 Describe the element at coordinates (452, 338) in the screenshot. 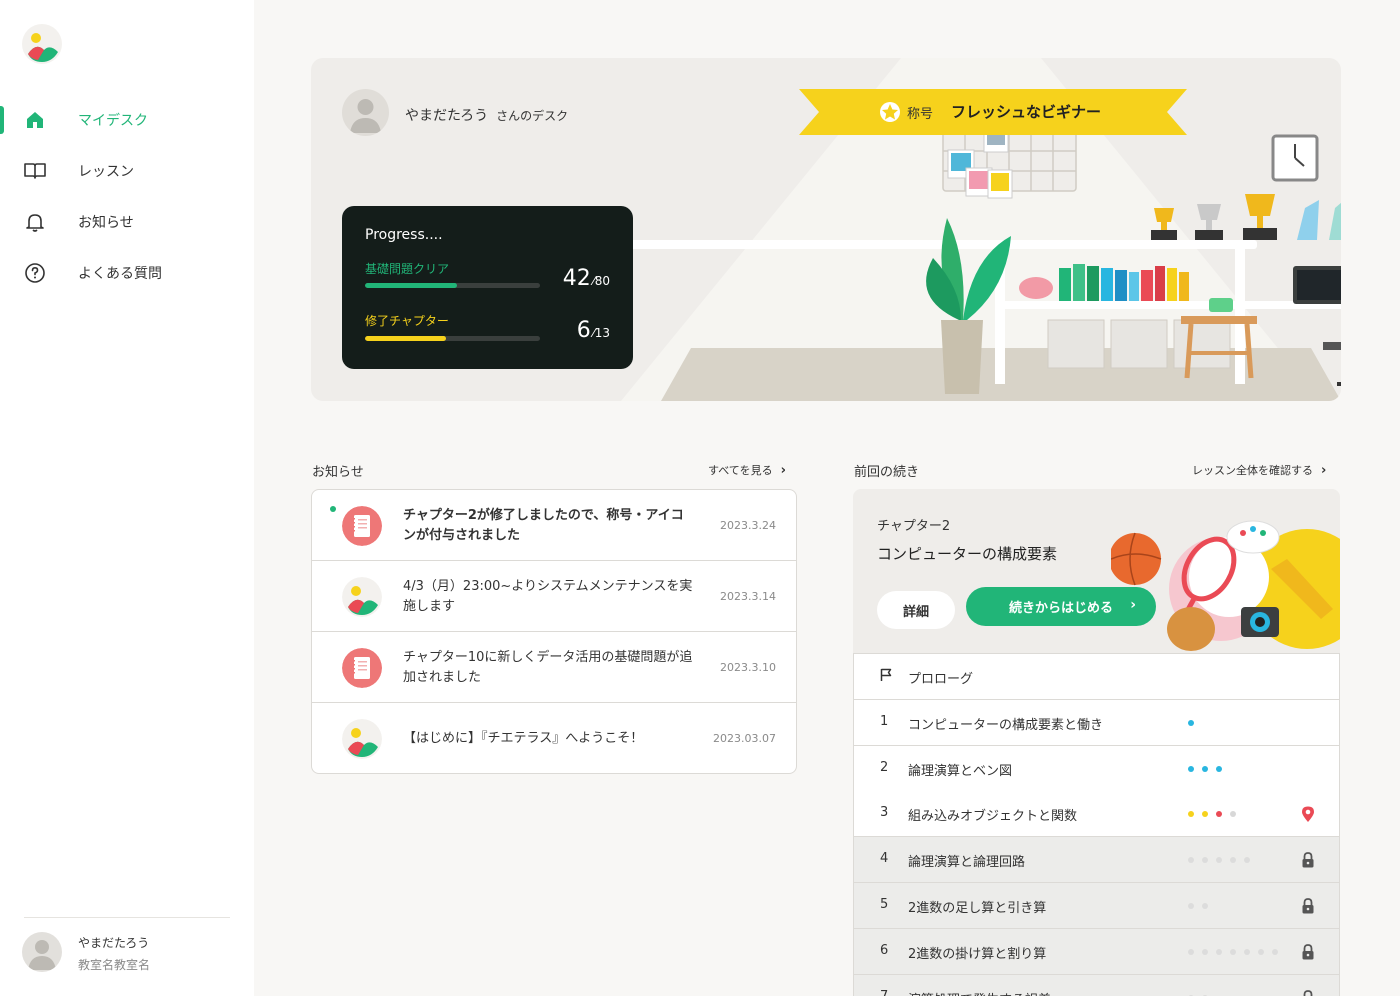

I see `chapter-progress-bar` at that location.